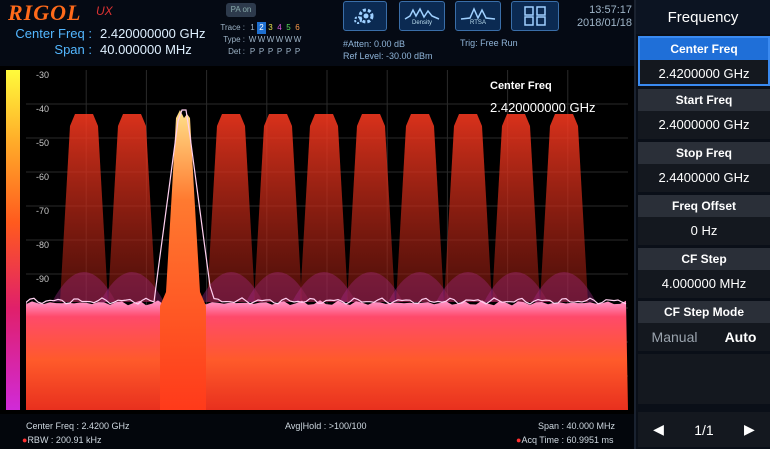  What do you see at coordinates (421, 23) in the screenshot?
I see `density-caption: Density` at bounding box center [421, 23].